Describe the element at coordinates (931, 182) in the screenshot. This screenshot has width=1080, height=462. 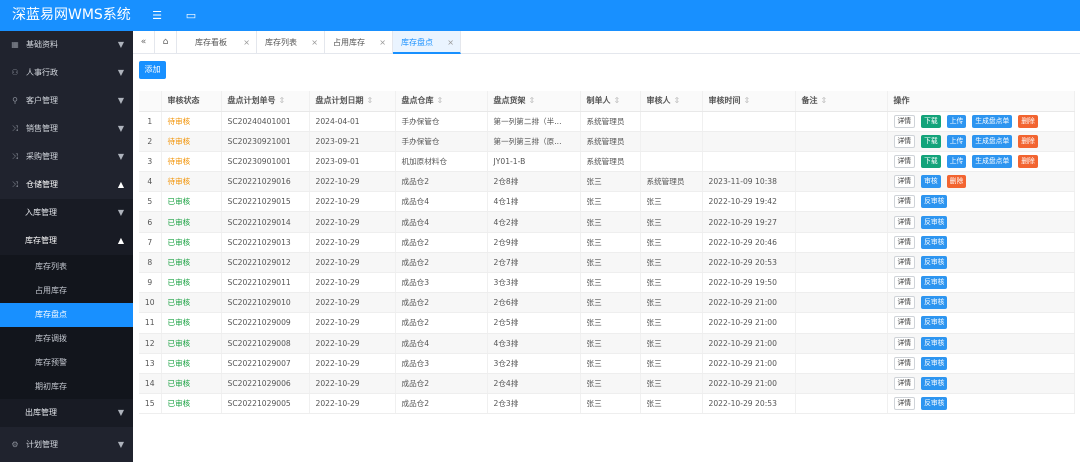
I see `audit-button: 审核` at that location.